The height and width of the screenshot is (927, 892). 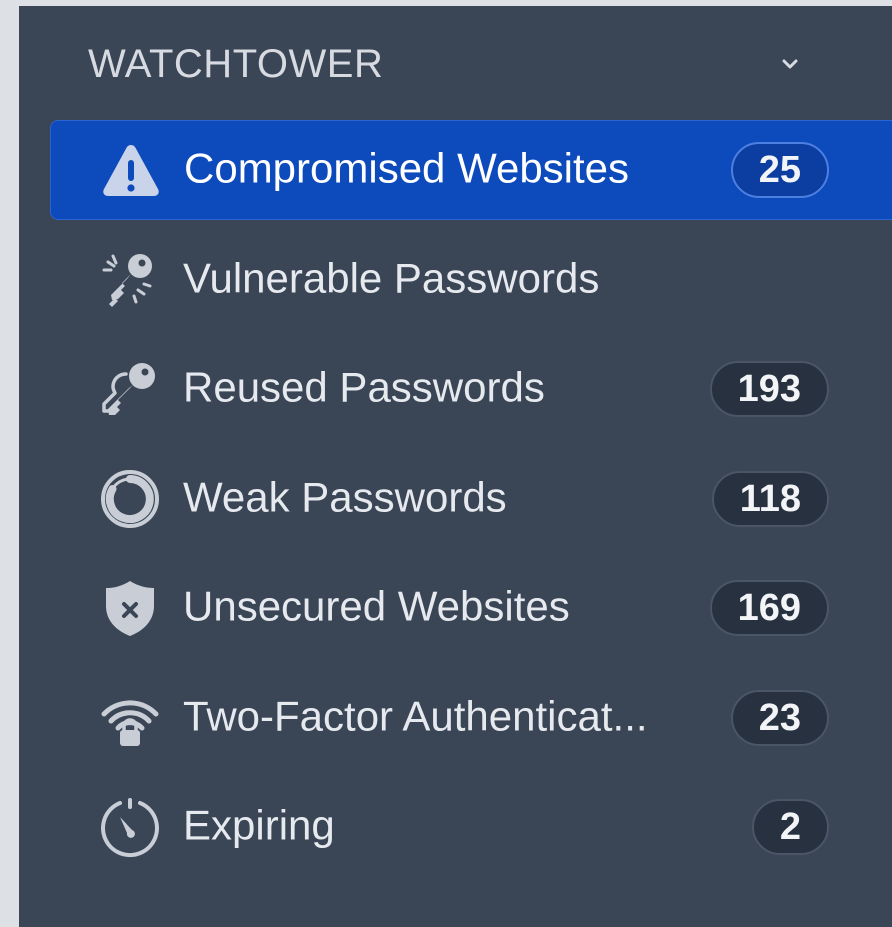 What do you see at coordinates (259, 825) in the screenshot?
I see `sidebar-item-label: Expiring` at bounding box center [259, 825].